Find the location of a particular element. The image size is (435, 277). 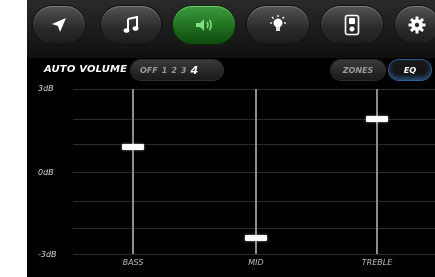

settings-button is located at coordinates (415, 25).